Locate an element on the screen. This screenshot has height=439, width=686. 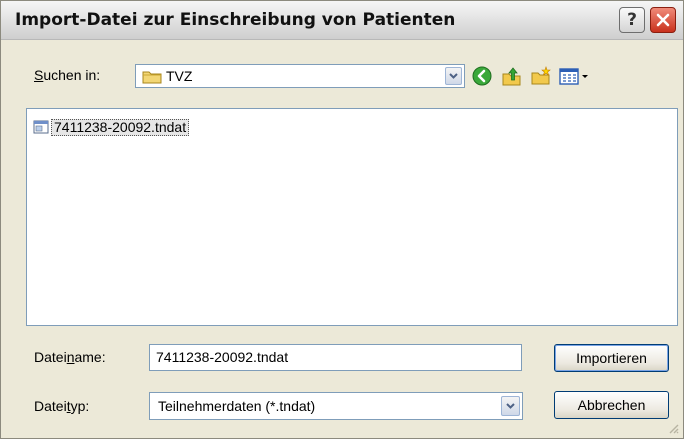
resize-grip-icon is located at coordinates (673, 428).